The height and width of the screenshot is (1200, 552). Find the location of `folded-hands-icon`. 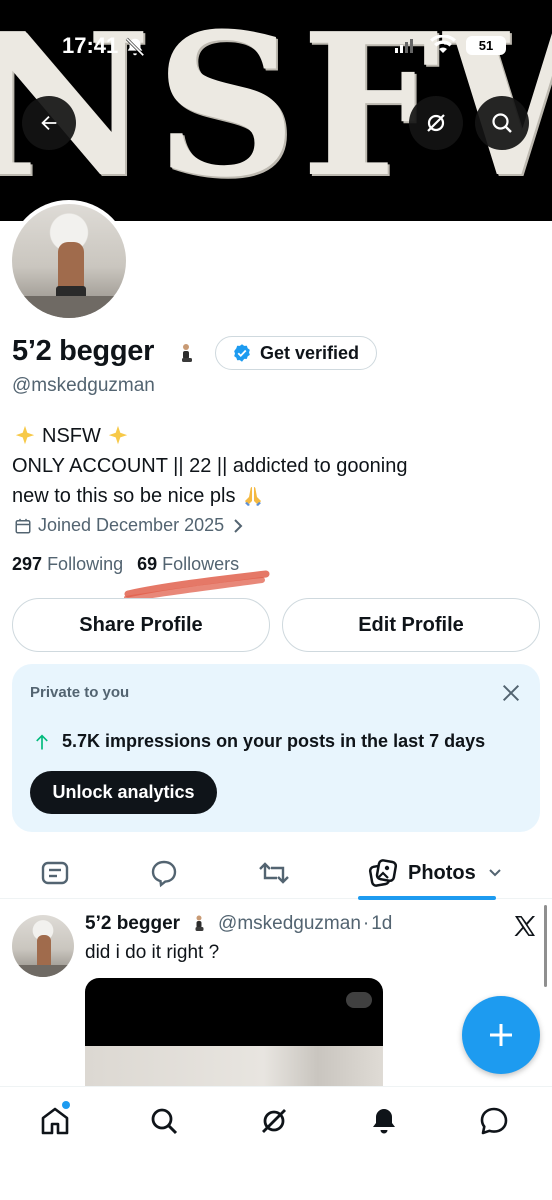

folded-hands-icon is located at coordinates (253, 496).